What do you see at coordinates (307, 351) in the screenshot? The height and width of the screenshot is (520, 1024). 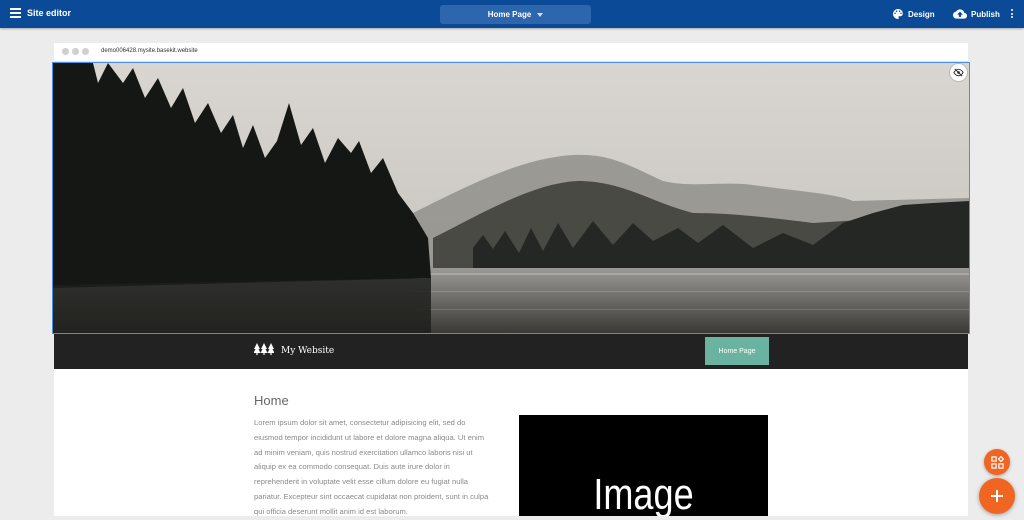 I see `site-name: My Website` at bounding box center [307, 351].